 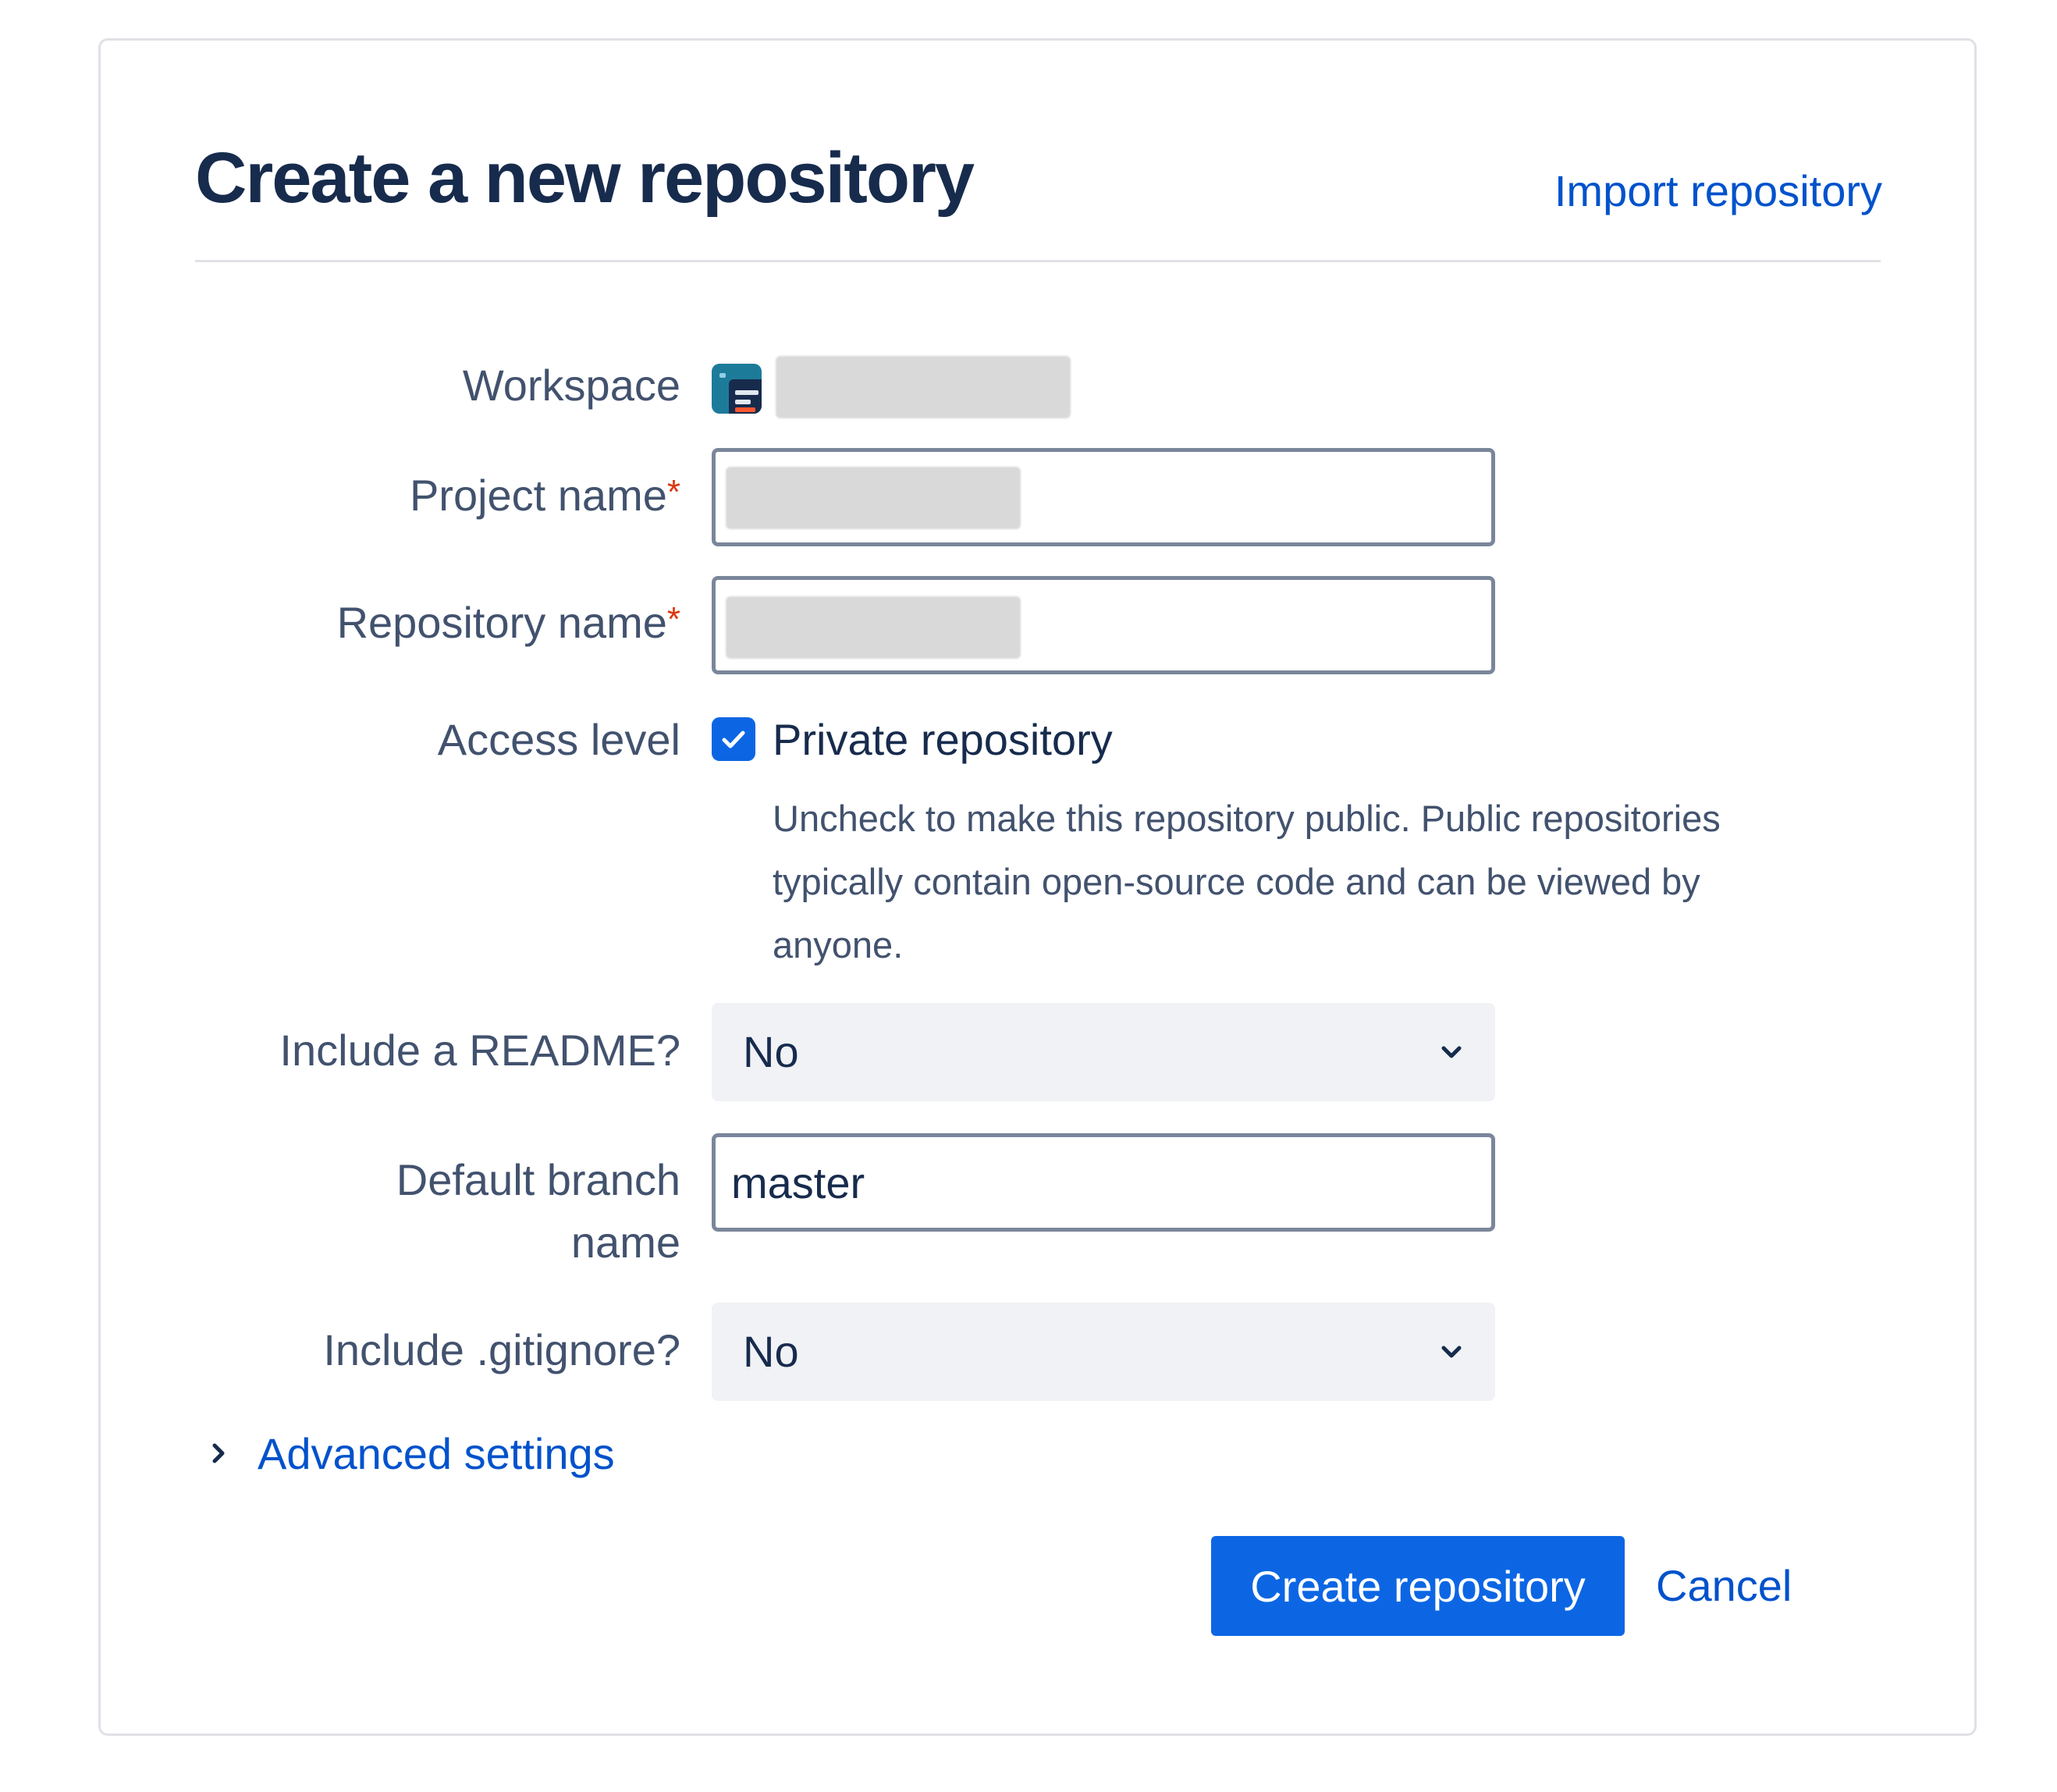 I want to click on repository-name-redacted, so click(x=873, y=627).